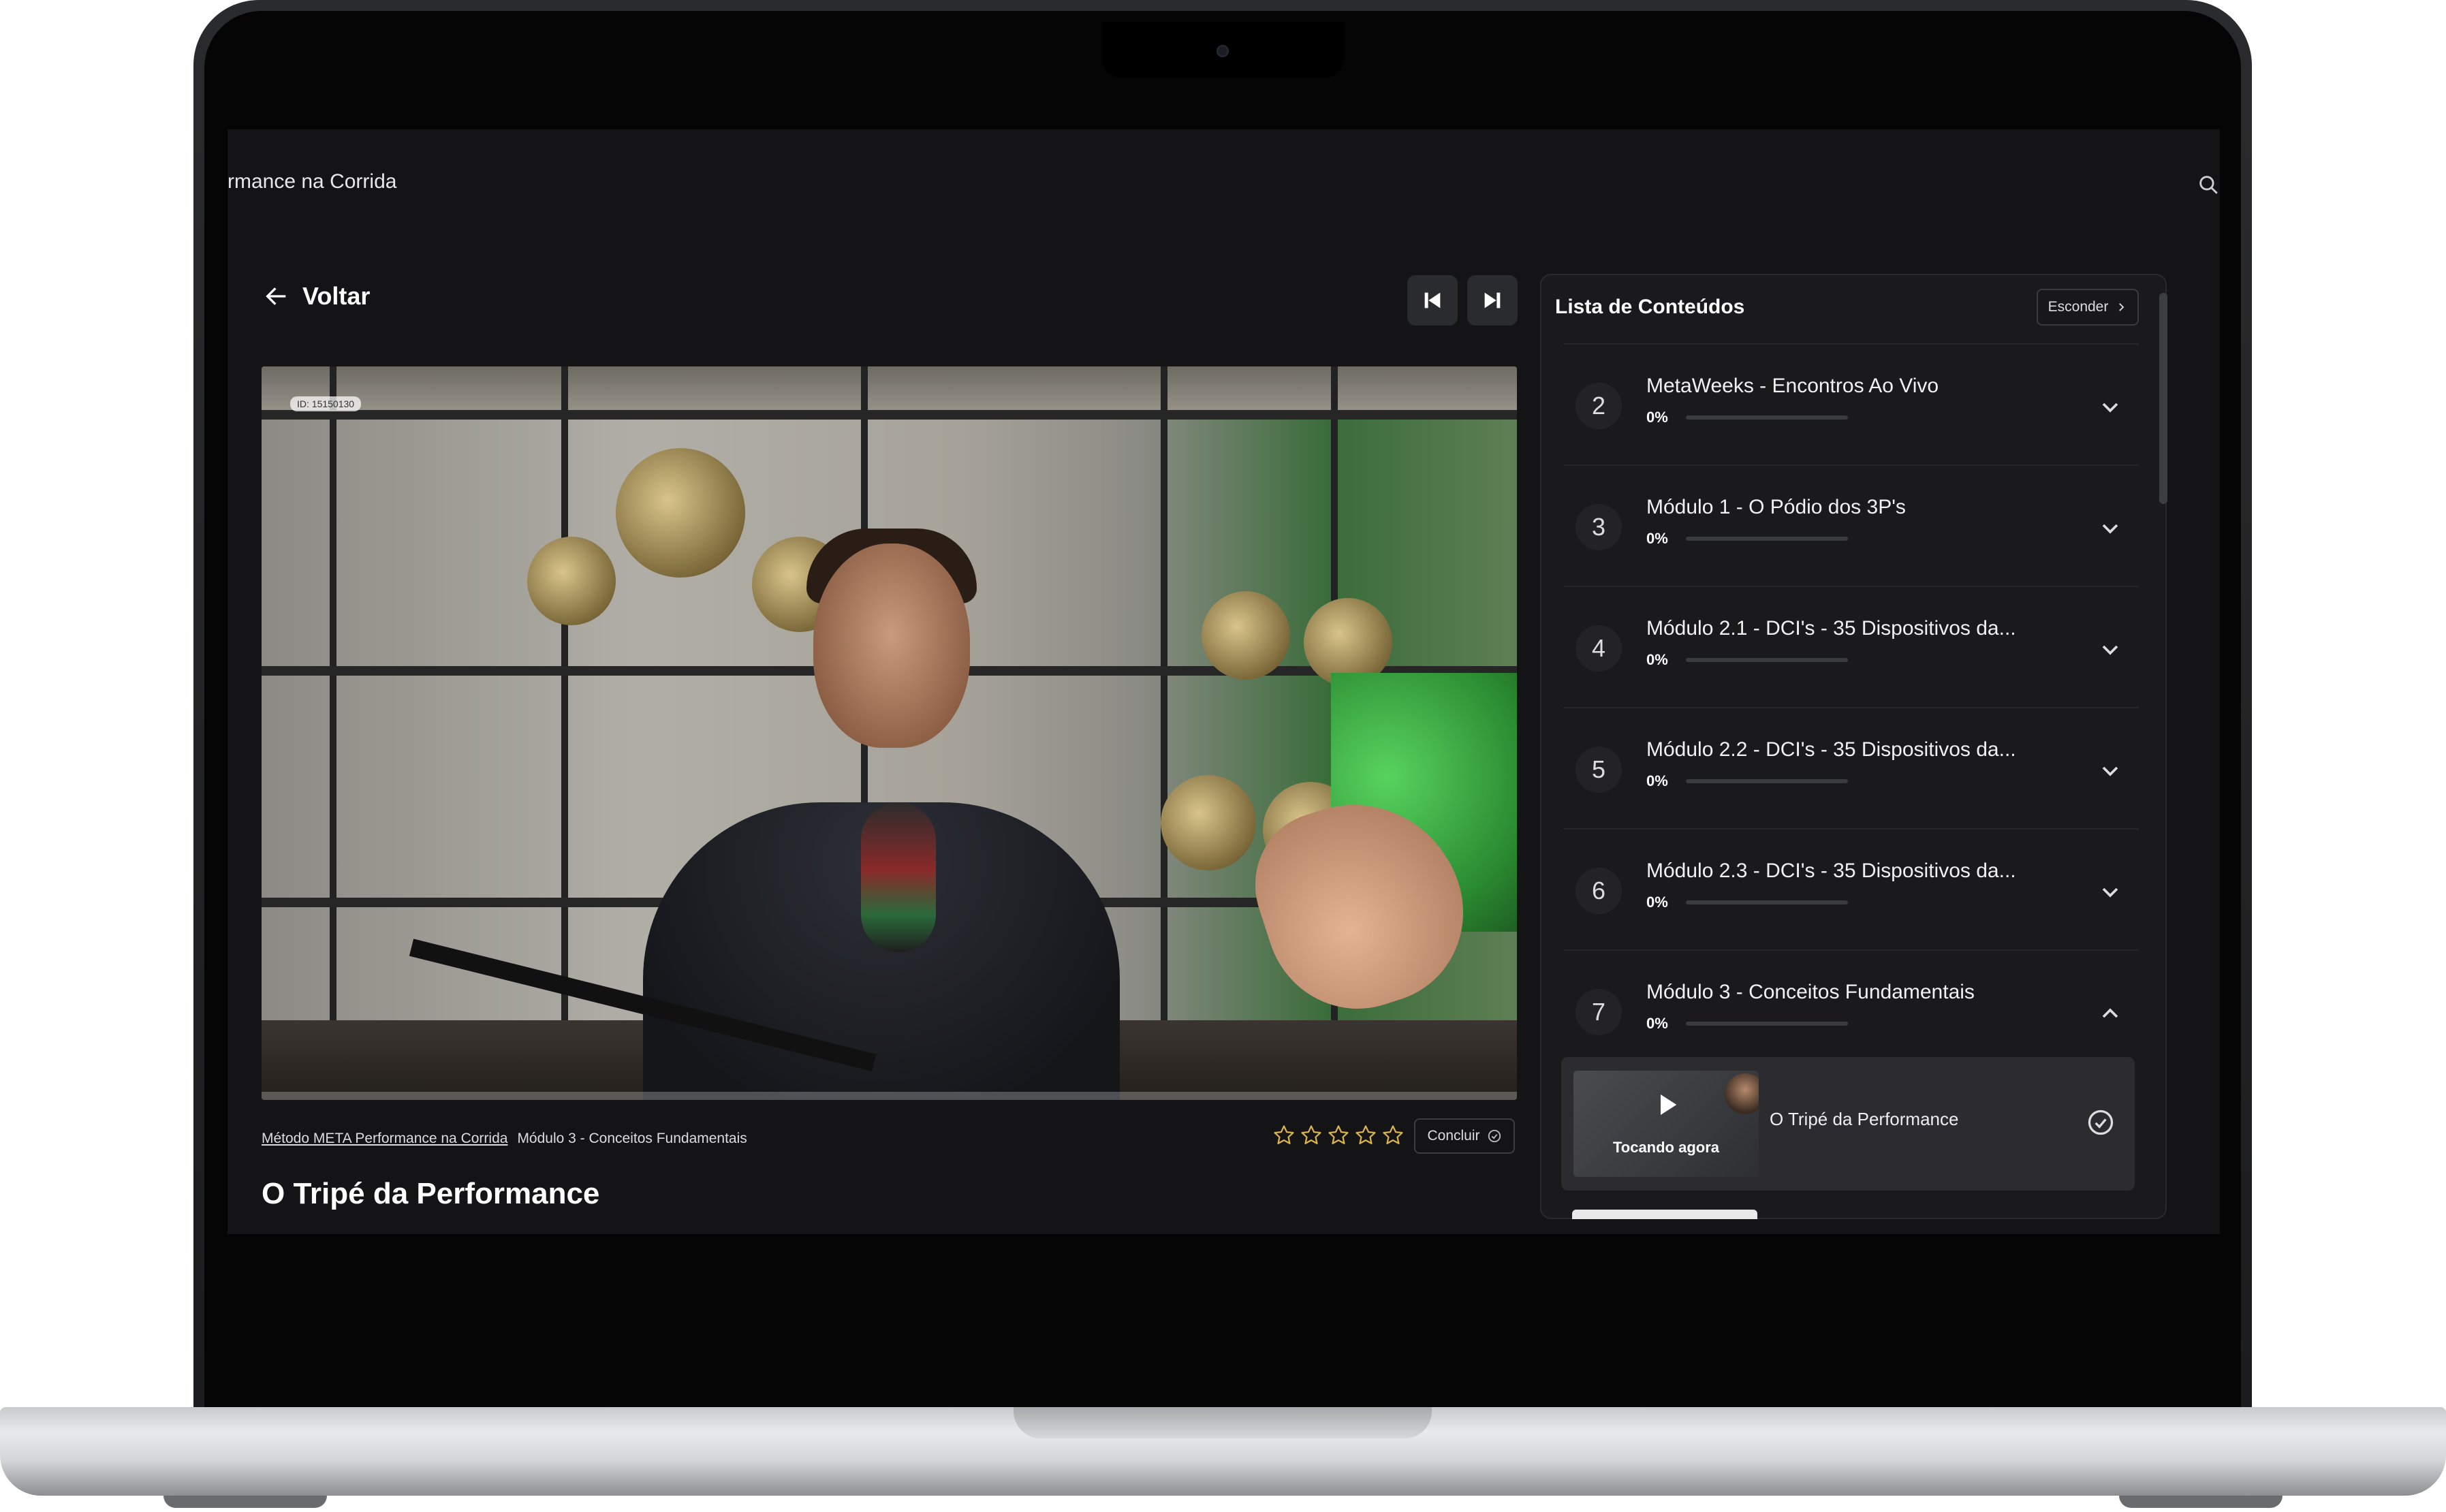 This screenshot has width=2446, height=1512. What do you see at coordinates (1776, 507) in the screenshot?
I see `module-title: Módulo 1 - O Pódio dos 3P's` at bounding box center [1776, 507].